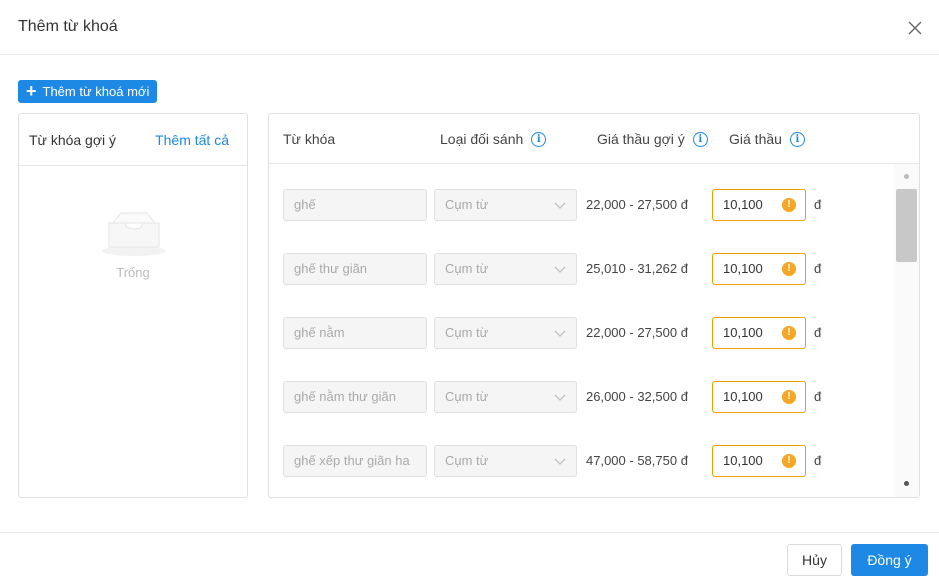  What do you see at coordinates (755, 139) in the screenshot?
I see `header-bid-label: Giá thầu` at bounding box center [755, 139].